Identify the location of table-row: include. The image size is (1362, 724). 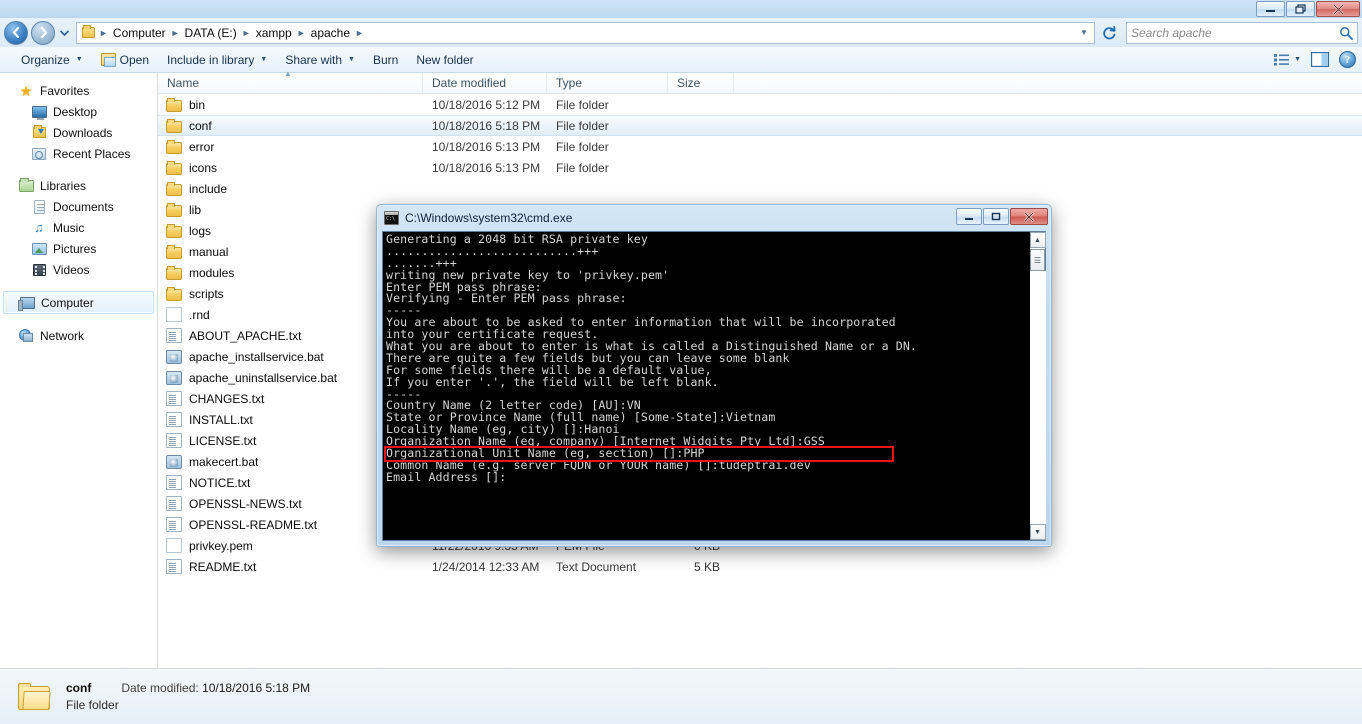
(760, 188).